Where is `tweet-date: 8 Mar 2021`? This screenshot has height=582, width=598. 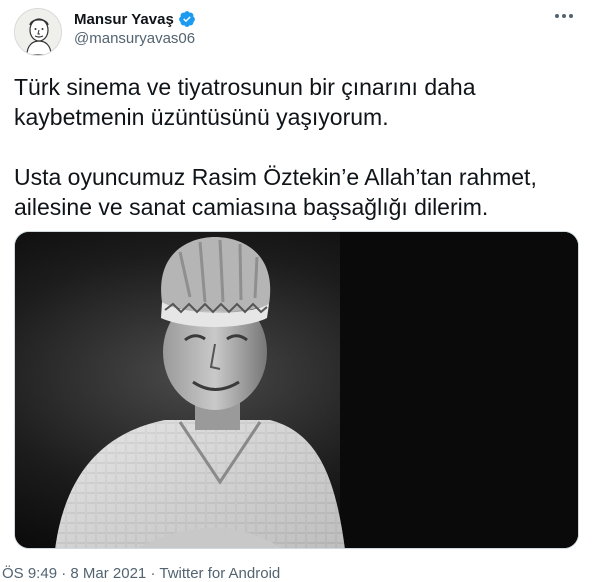
tweet-date: 8 Mar 2021 is located at coordinates (108, 573).